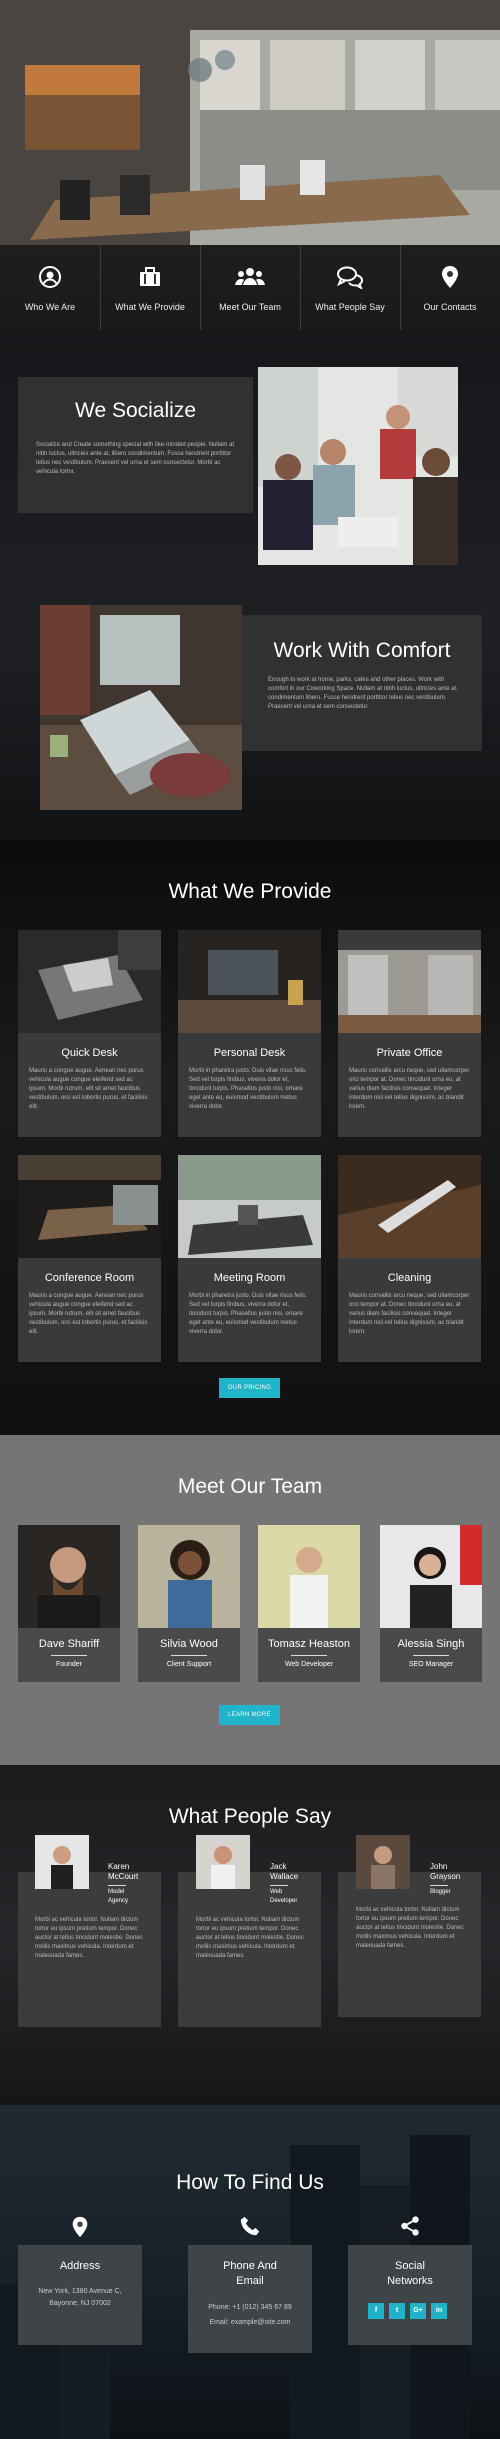  I want to click on testimonial-name: Jack Wallace, so click(284, 1871).